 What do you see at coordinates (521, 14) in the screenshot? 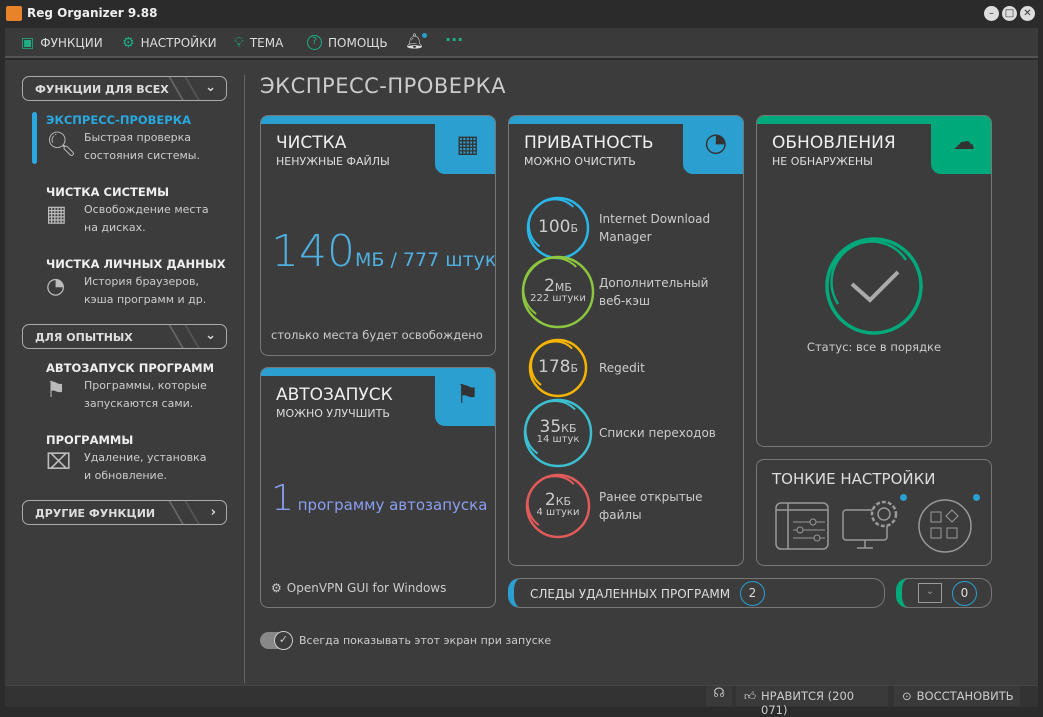
I see `title-bar: Reg Organizer 9.88 – □ ✕` at bounding box center [521, 14].